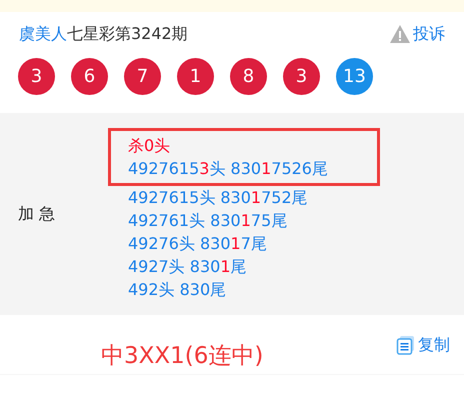 The width and height of the screenshot is (464, 407). Describe the element at coordinates (218, 197) in the screenshot. I see `prediction-line: 4927615头 8301752尾` at that location.